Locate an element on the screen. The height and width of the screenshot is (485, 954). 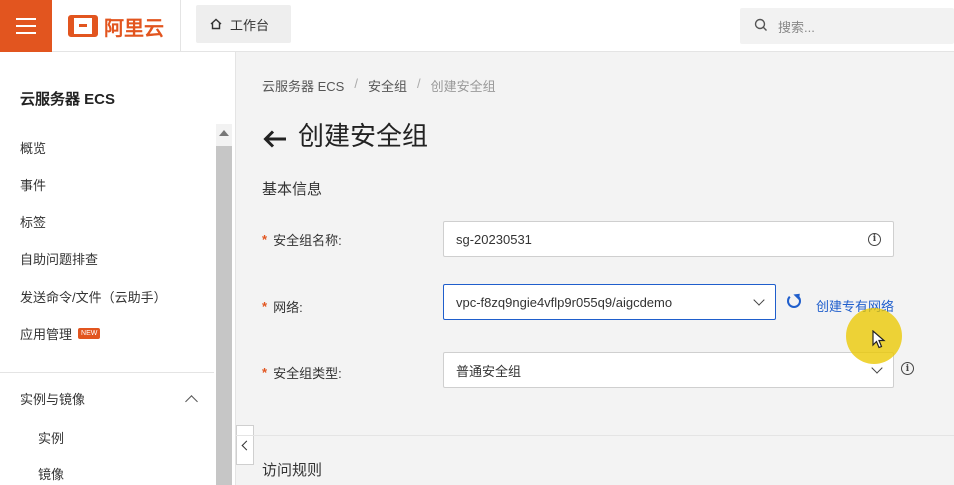
section-access-rules: 访问规则 is located at coordinates (292, 470).